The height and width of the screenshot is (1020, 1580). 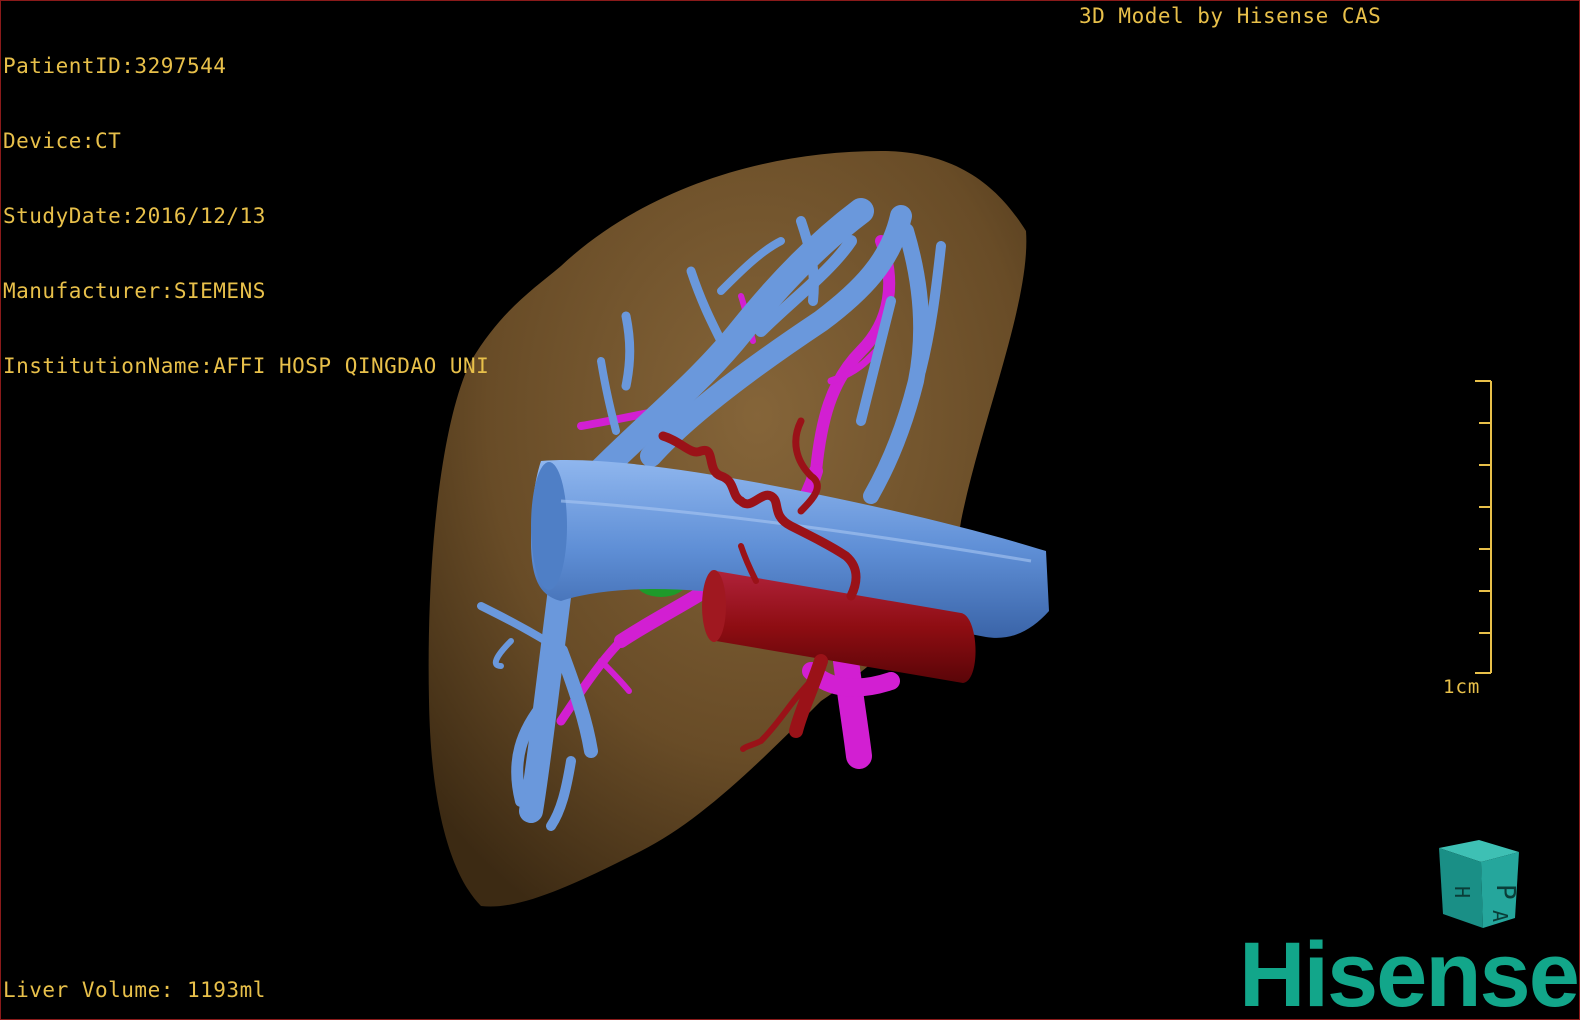 What do you see at coordinates (246, 366) in the screenshot?
I see `institution-text: InstitutionName:AFFI HOSP QINGDAO UNI` at bounding box center [246, 366].